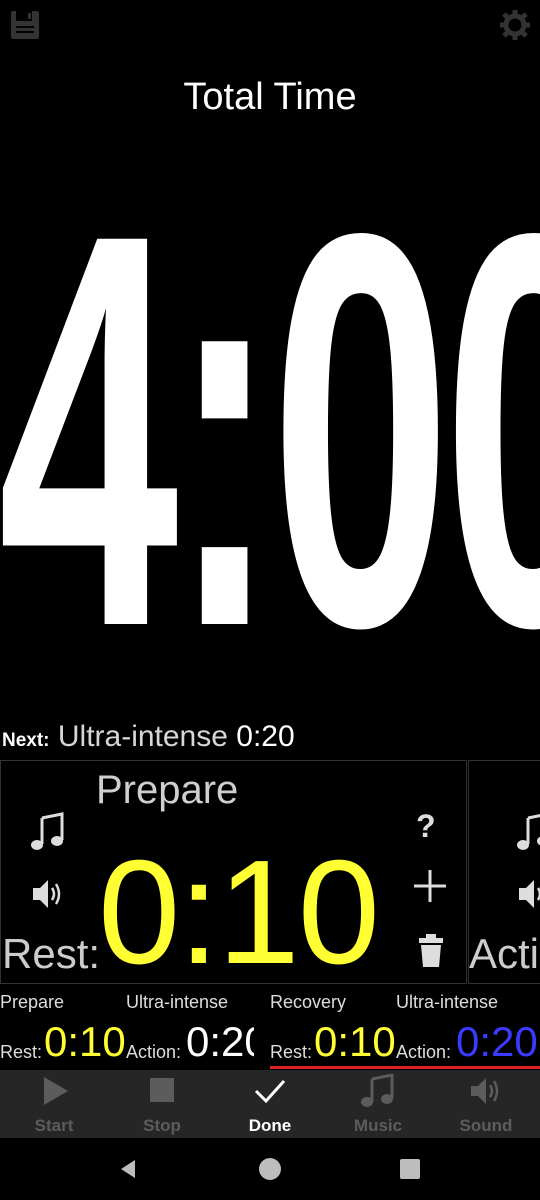  Describe the element at coordinates (265, 736) in the screenshot. I see `next-time: 0:20` at that location.